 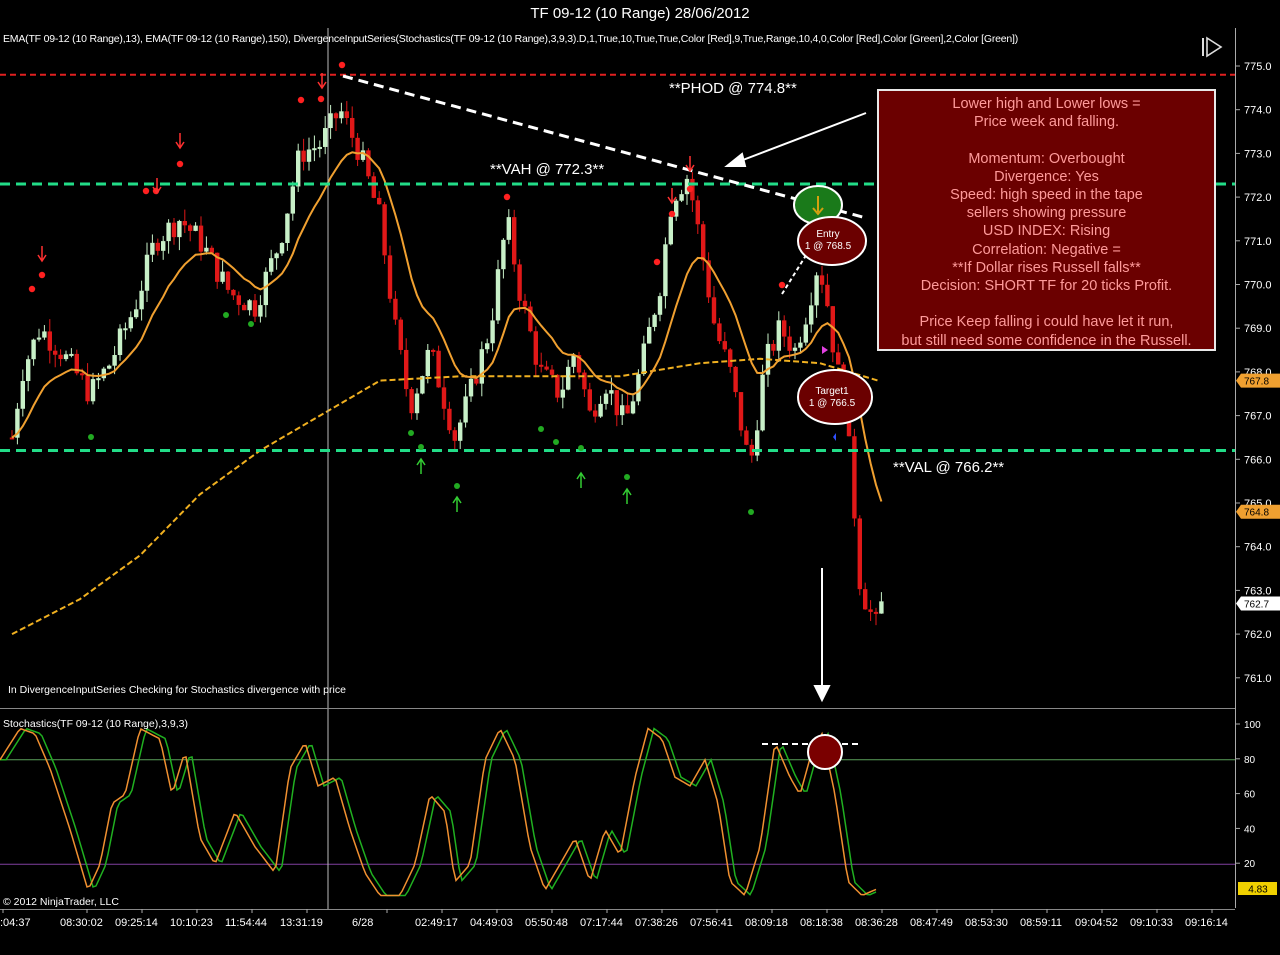 What do you see at coordinates (1046, 231) in the screenshot?
I see `analysis-line: USD INDEX: Rising` at bounding box center [1046, 231].